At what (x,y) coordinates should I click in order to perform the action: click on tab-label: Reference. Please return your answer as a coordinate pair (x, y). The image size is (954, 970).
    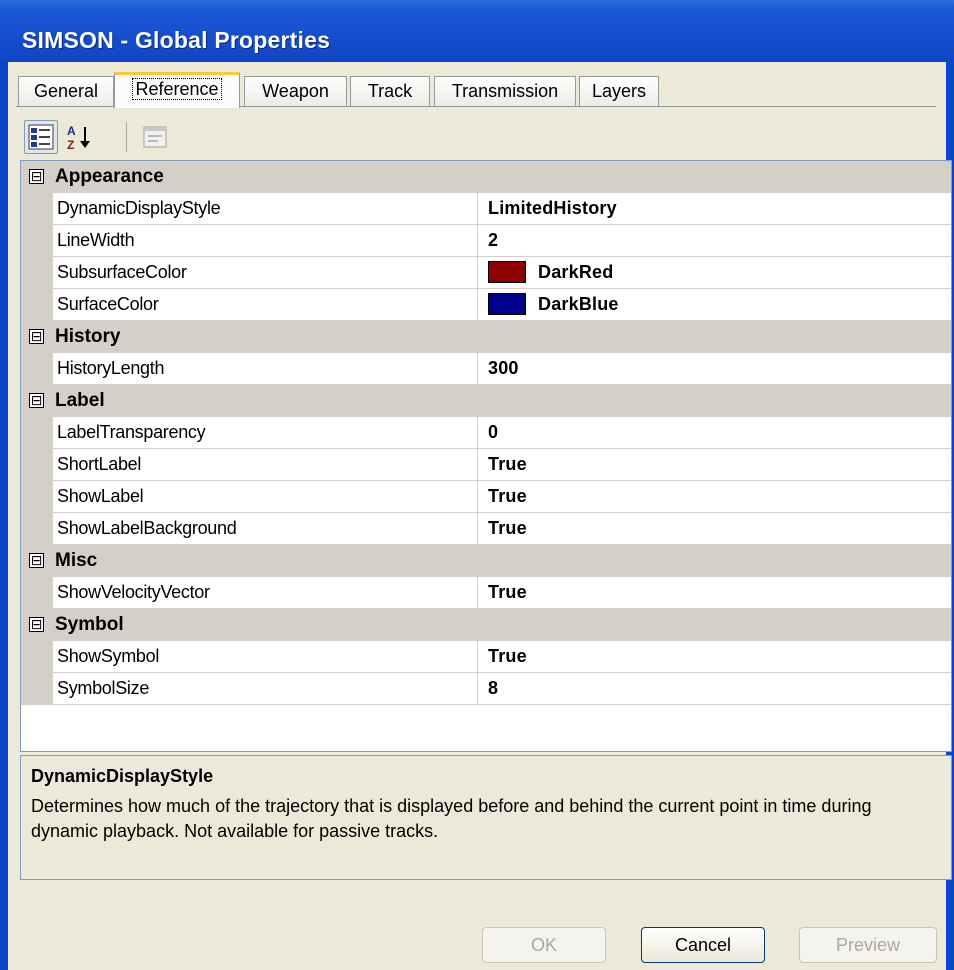
    Looking at the image, I should click on (177, 89).